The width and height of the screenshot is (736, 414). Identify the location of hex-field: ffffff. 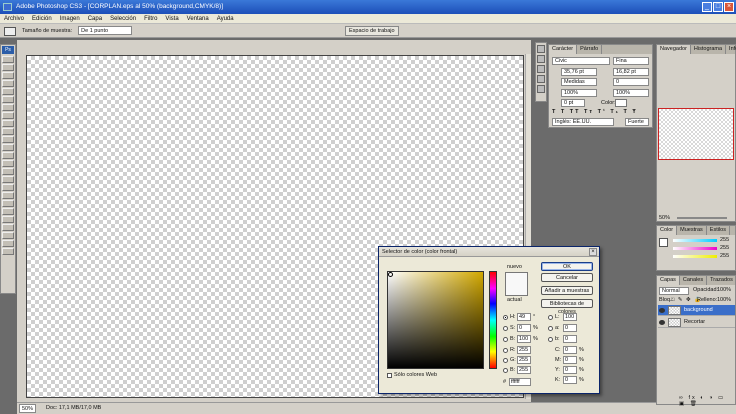
(520, 382).